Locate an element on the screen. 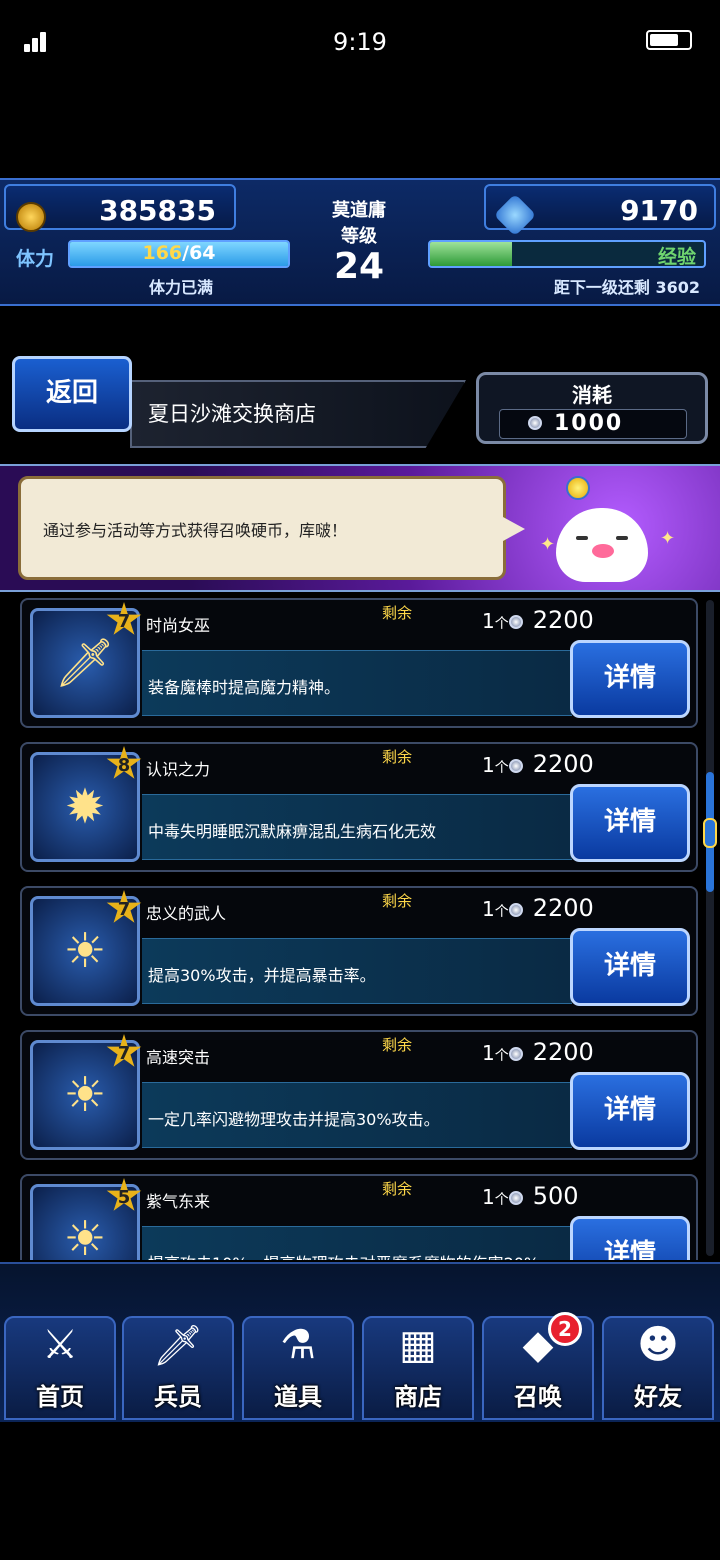 This screenshot has height=1560, width=720. list-scrollbar is located at coordinates (710, 928).